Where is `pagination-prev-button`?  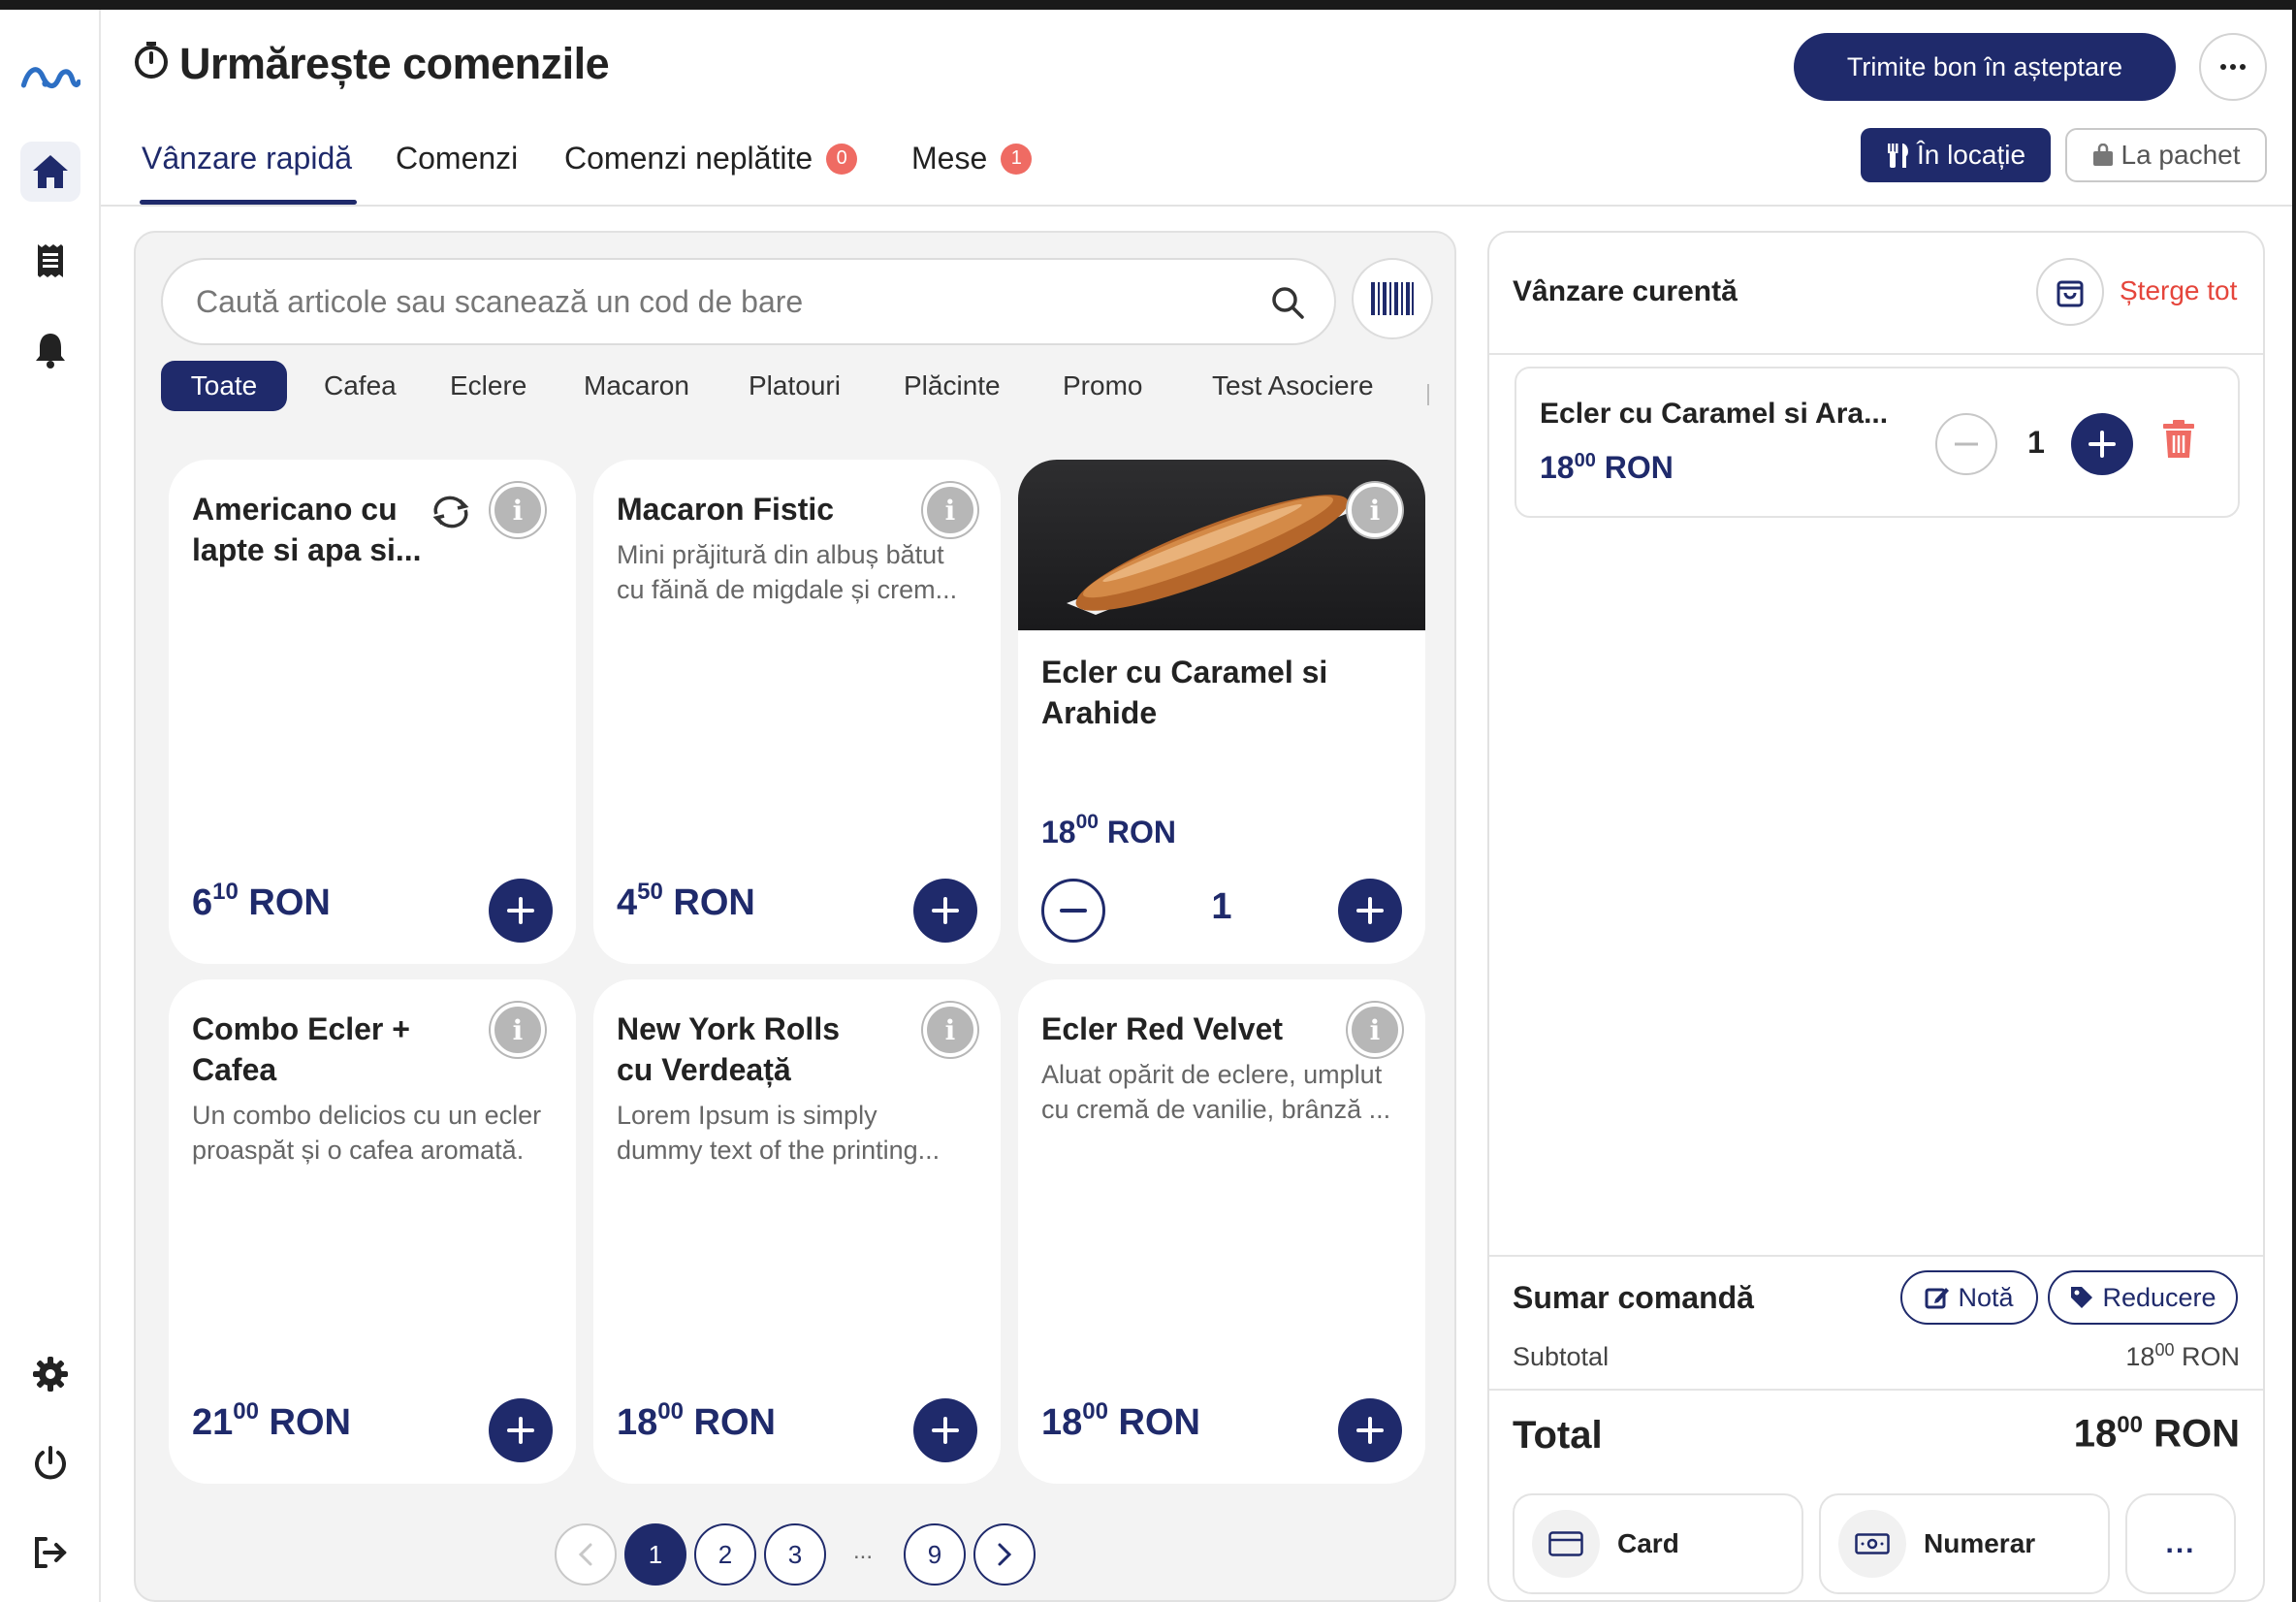
pagination-prev-button is located at coordinates (586, 1554).